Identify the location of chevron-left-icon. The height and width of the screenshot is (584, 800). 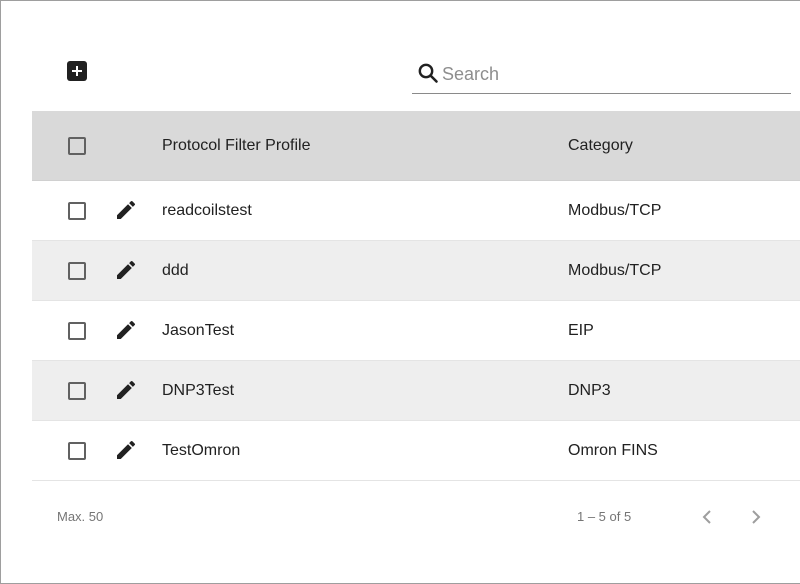
(707, 517).